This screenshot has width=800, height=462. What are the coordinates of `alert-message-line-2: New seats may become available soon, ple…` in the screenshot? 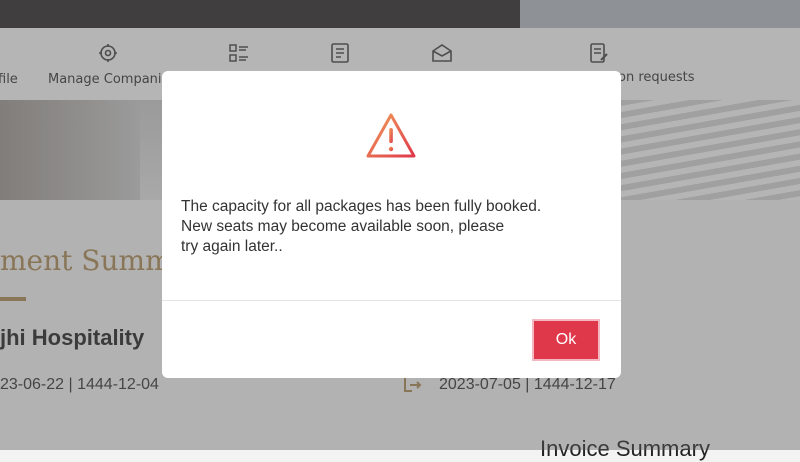 It's located at (343, 226).